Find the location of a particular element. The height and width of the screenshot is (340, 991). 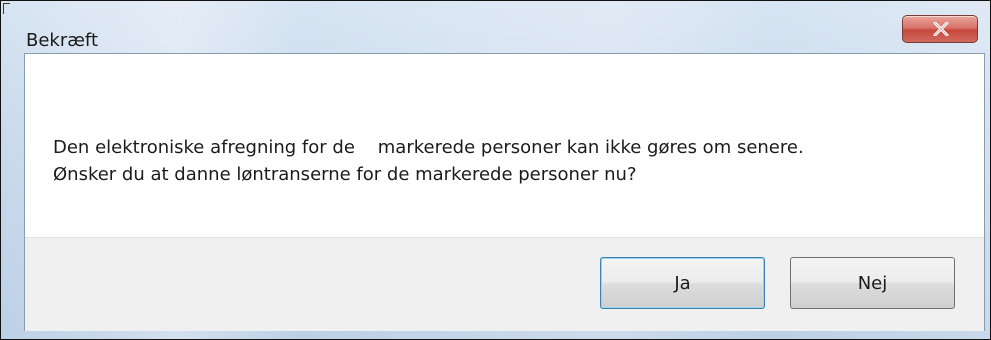

close-button is located at coordinates (940, 29).